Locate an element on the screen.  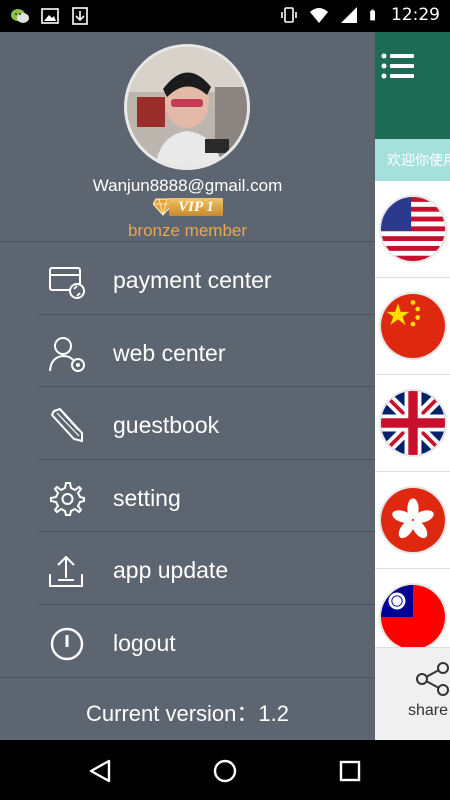
pencil-icon is located at coordinates (66, 425).